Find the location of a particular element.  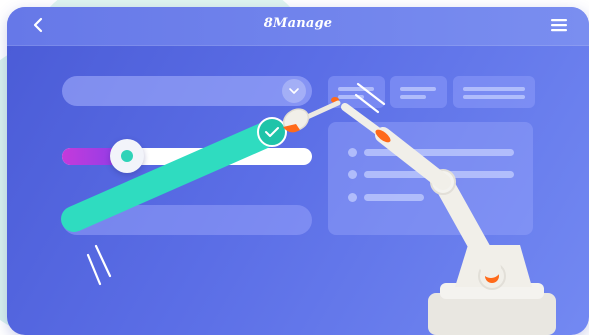

range-slider is located at coordinates (187, 156).